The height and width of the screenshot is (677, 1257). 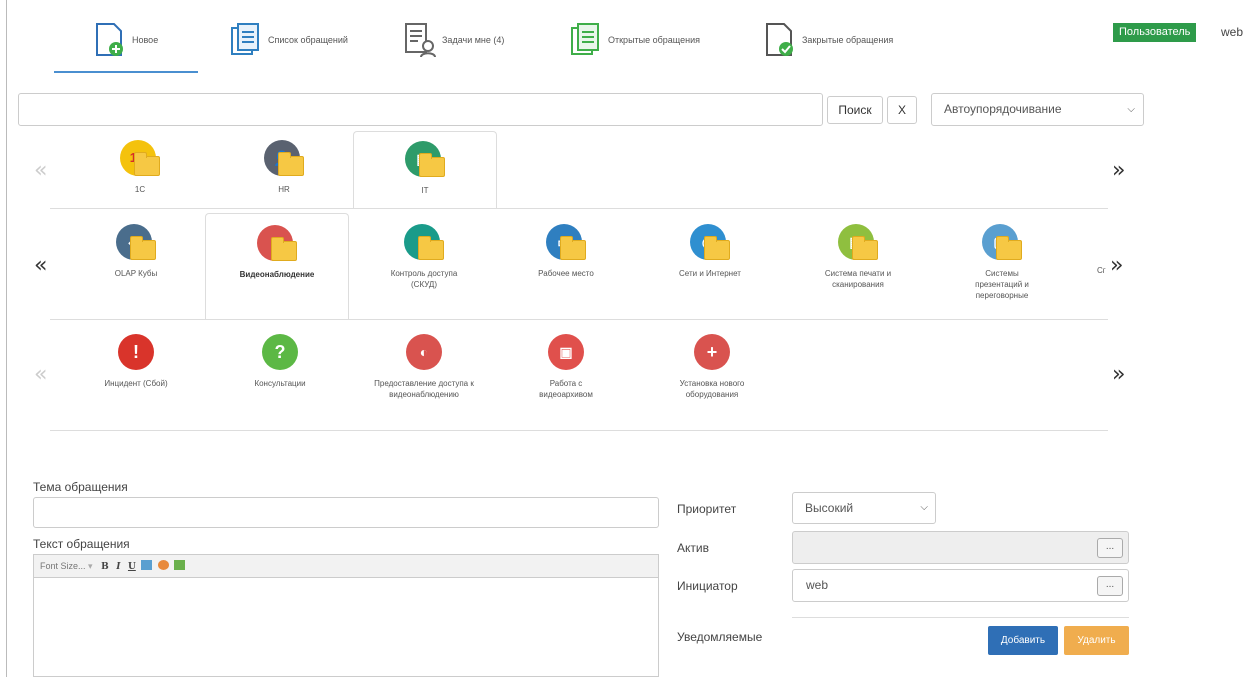 I want to click on chevron-down-icon: ▾, so click(x=90, y=566).